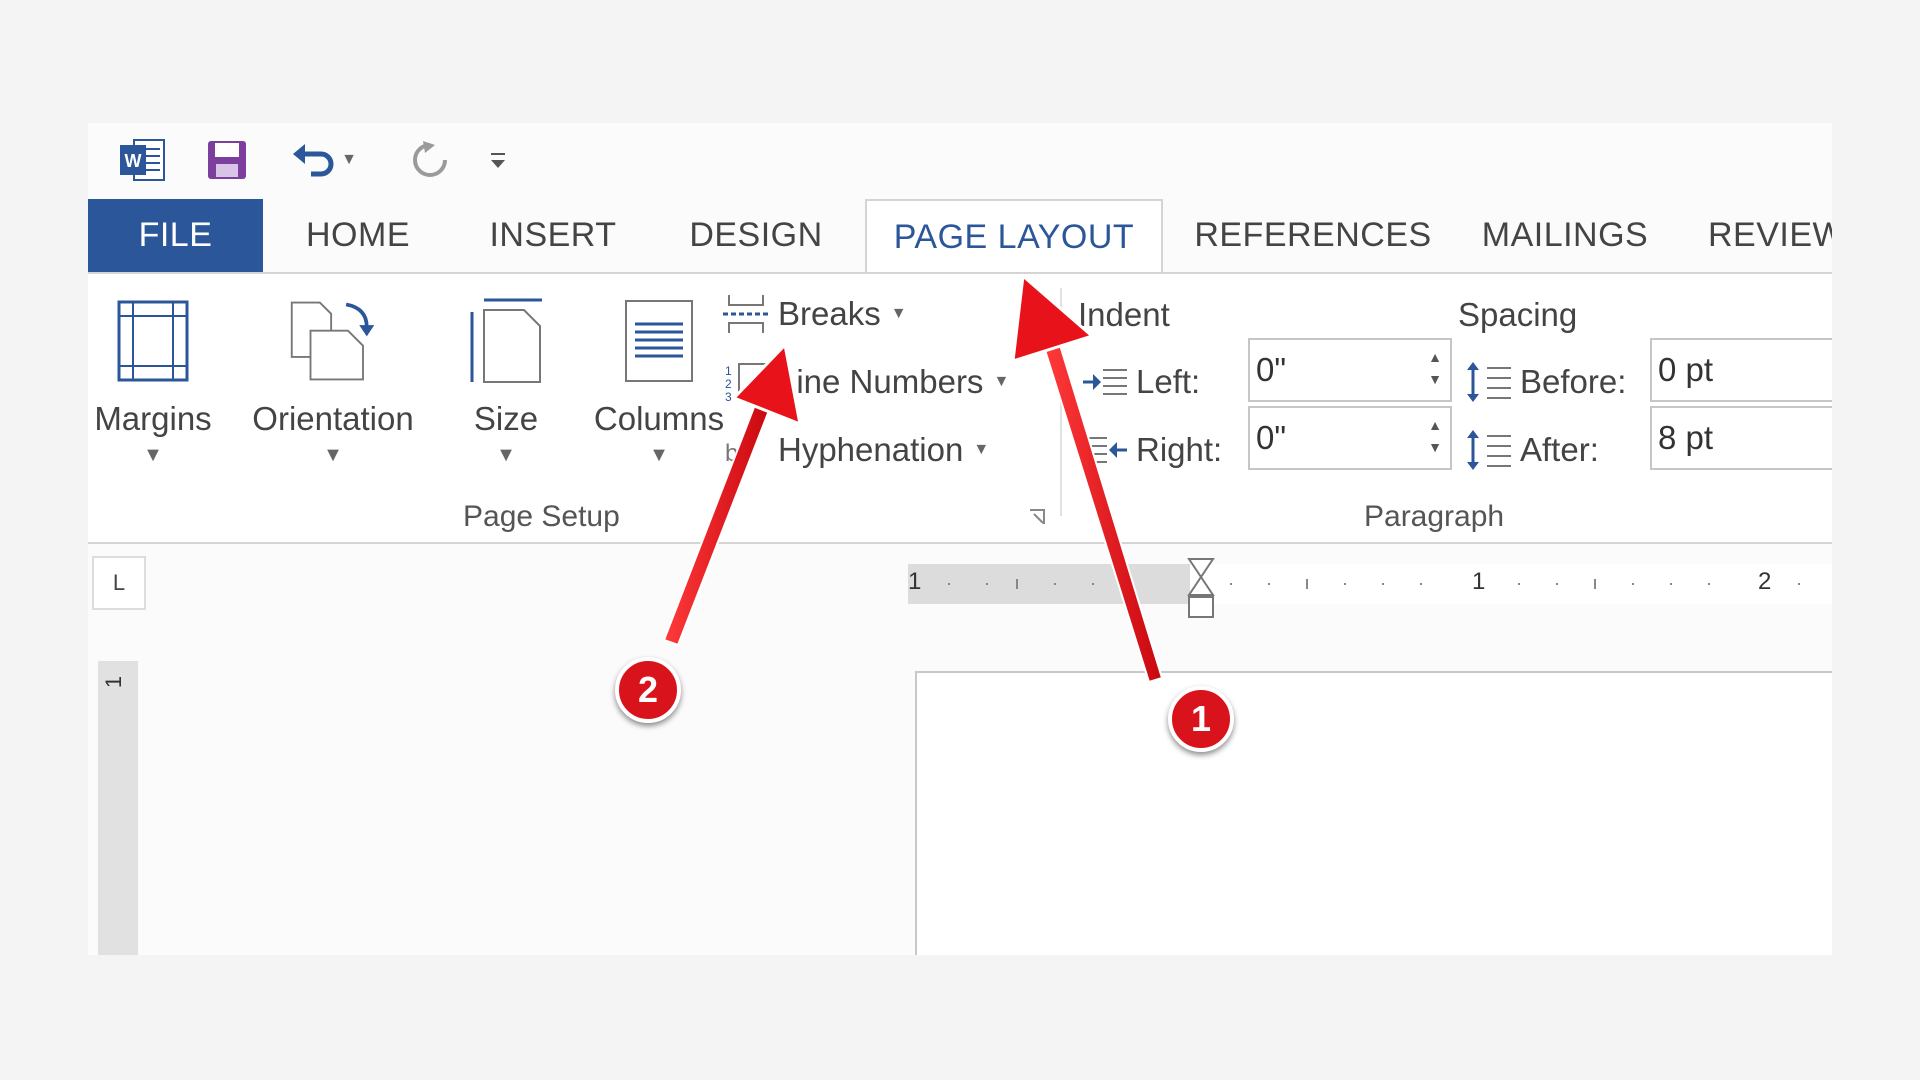 This screenshot has width=1920, height=1080. I want to click on spacing-after-label-row: After:, so click(1531, 450).